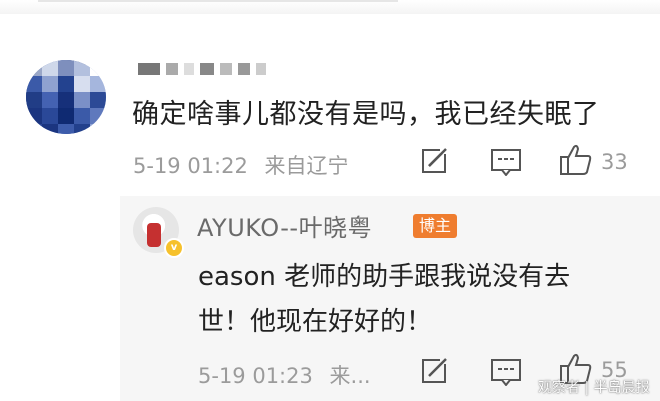 Image resolution: width=660 pixels, height=401 pixels. Describe the element at coordinates (506, 161) in the screenshot. I see `comment-icon` at that location.